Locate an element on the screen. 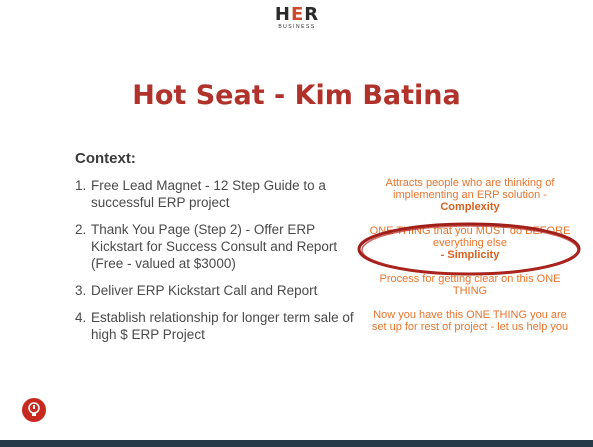  lightbulb-icon is located at coordinates (34, 410).